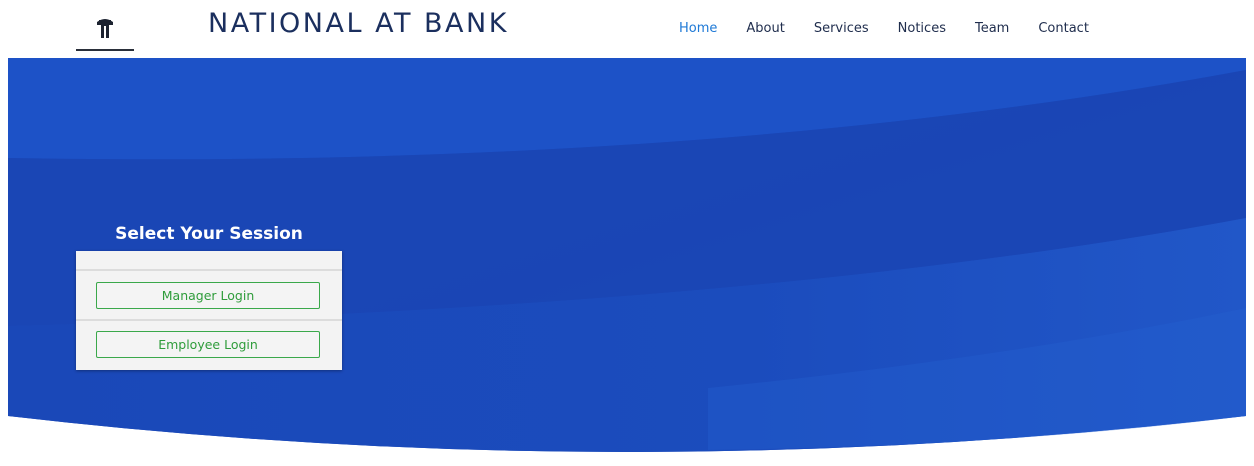 Image resolution: width=1254 pixels, height=466 pixels. I want to click on nav-team: Team, so click(992, 28).